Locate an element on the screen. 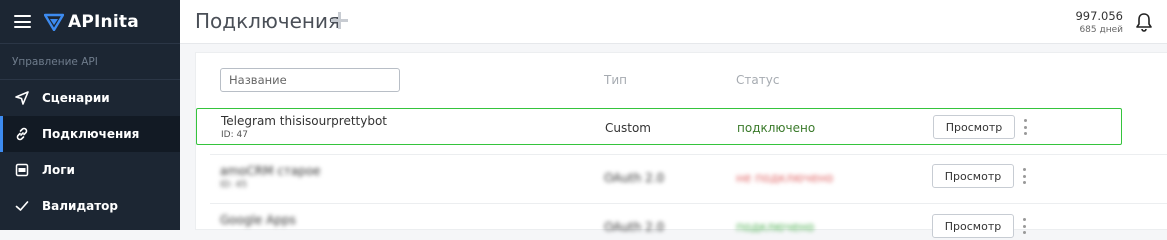 The image size is (1167, 240). connection-id: ID: 45 is located at coordinates (233, 185).